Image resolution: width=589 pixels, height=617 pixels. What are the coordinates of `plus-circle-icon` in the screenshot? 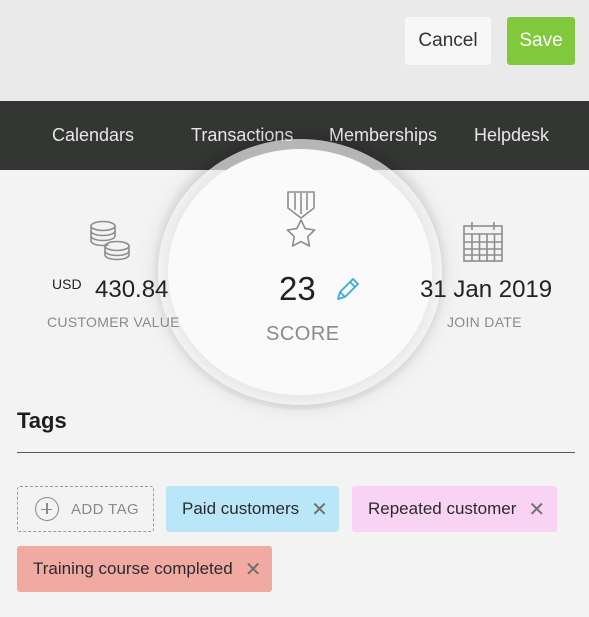 It's located at (47, 509).